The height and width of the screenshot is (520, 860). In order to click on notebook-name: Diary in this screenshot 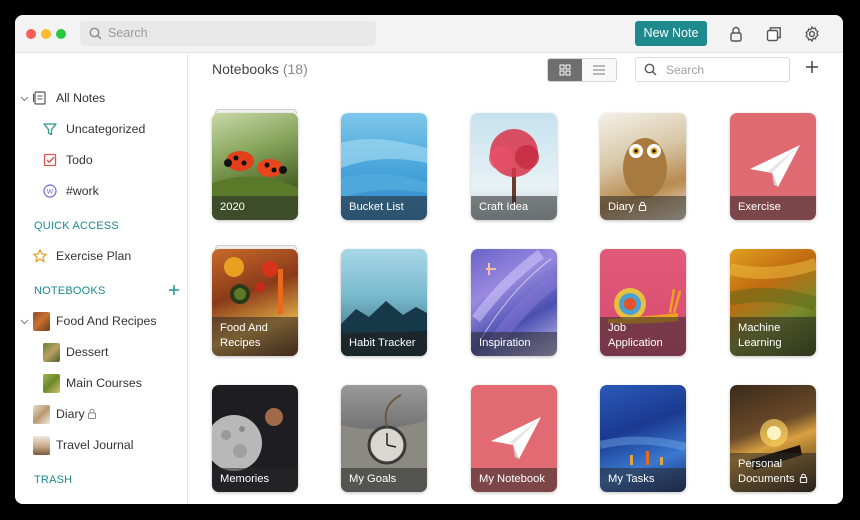, I will do `click(621, 207)`.